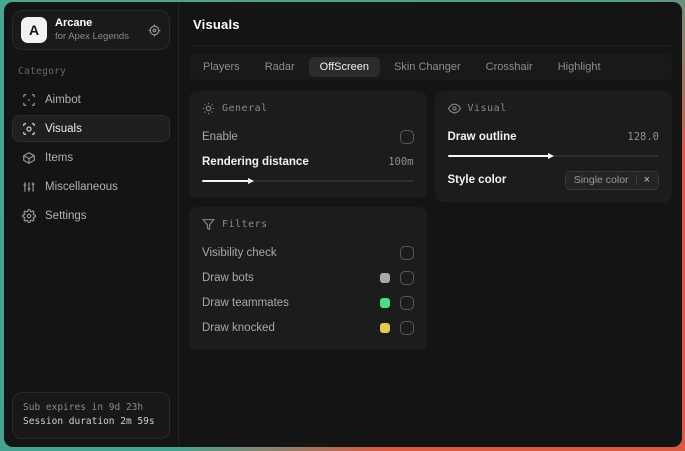  Describe the element at coordinates (255, 162) in the screenshot. I see `rendering-distance-label: Rendering distance` at that location.